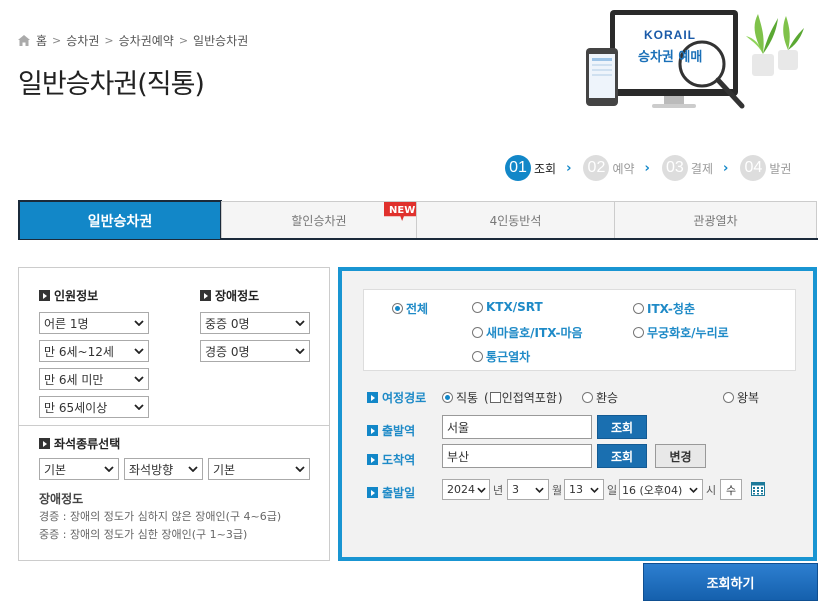 Image resolution: width=829 pixels, height=611 pixels. I want to click on radio-selected-icon, so click(447, 397).